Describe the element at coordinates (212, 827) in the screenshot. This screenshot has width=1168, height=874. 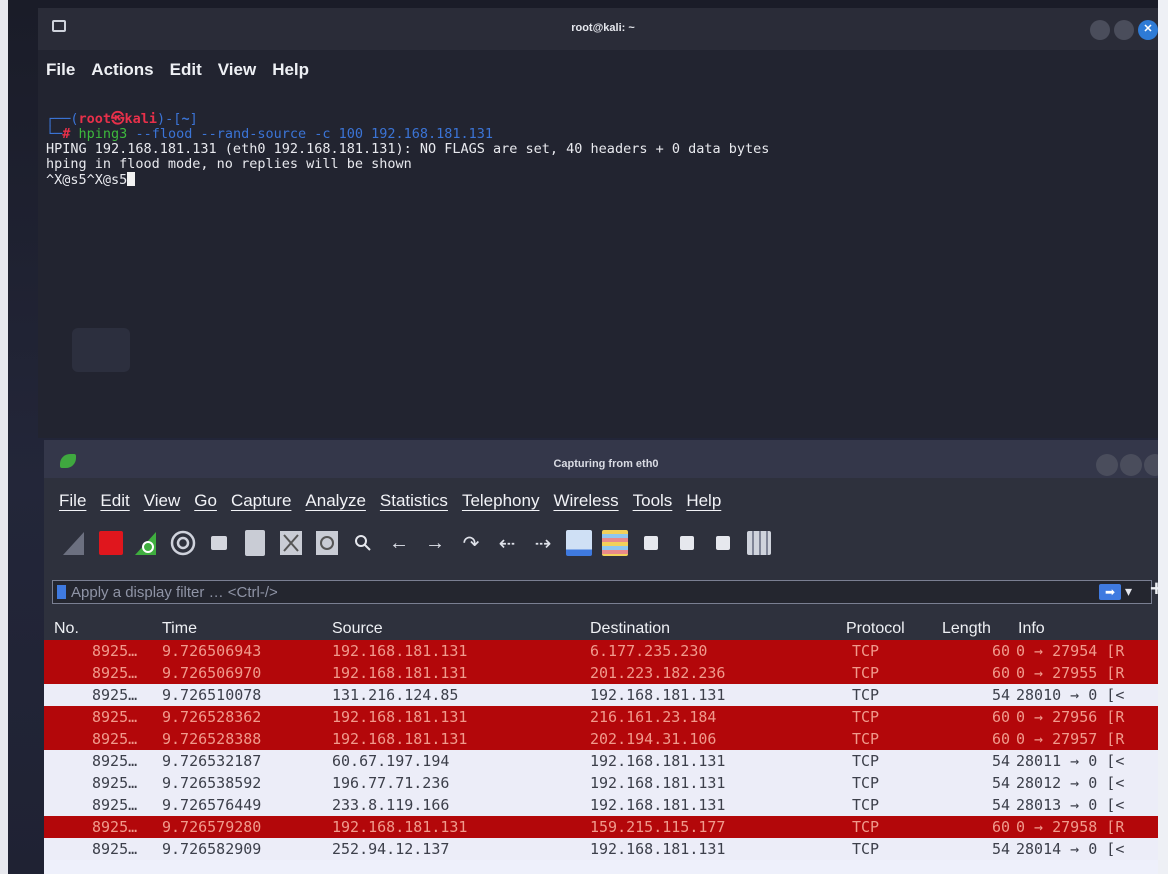
I see `packet-time: 9.726579280` at that location.